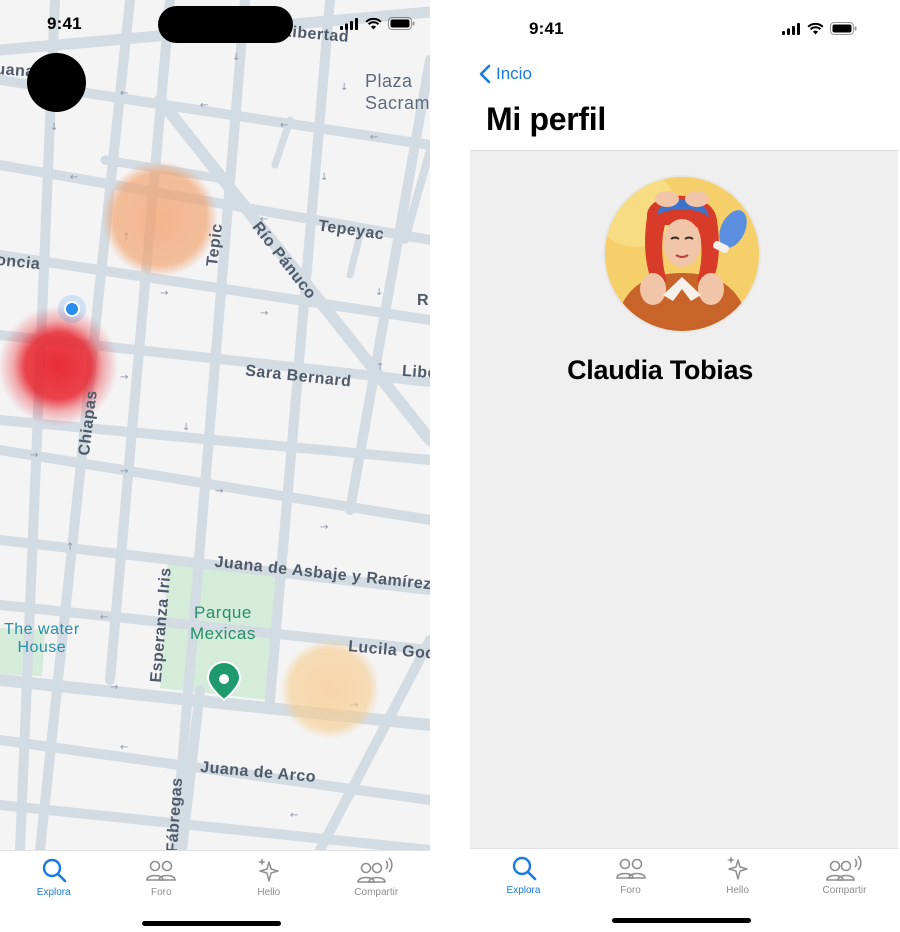  I want to click on dynamic-island, so click(225, 24).